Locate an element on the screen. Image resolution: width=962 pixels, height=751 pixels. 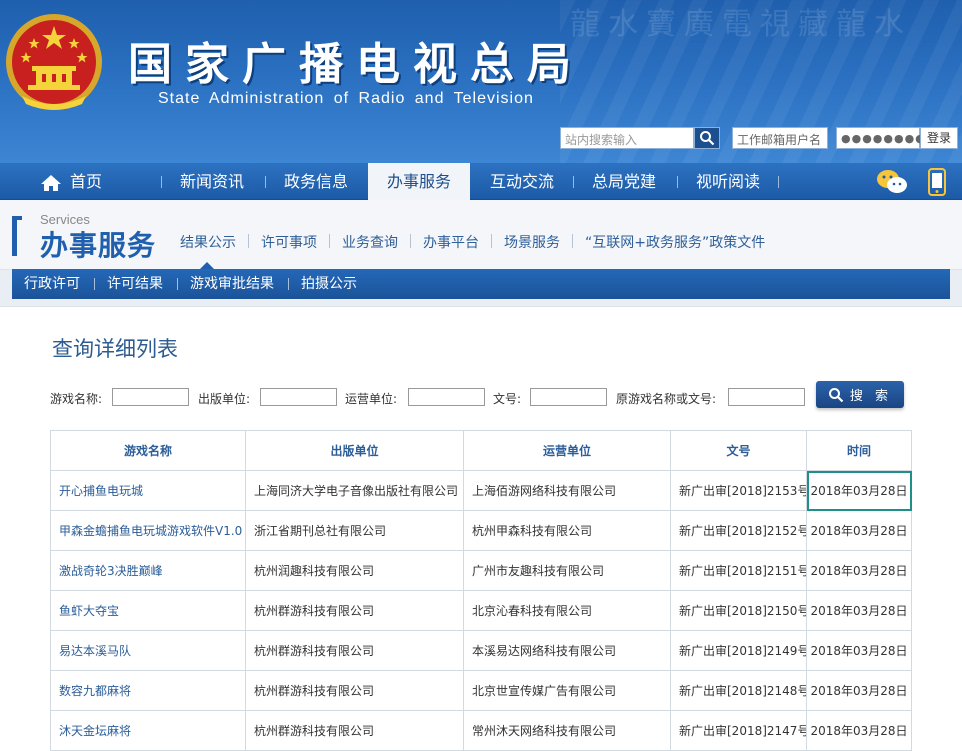
game-name-link: 开心捕鱼电玩城 is located at coordinates (148, 490).